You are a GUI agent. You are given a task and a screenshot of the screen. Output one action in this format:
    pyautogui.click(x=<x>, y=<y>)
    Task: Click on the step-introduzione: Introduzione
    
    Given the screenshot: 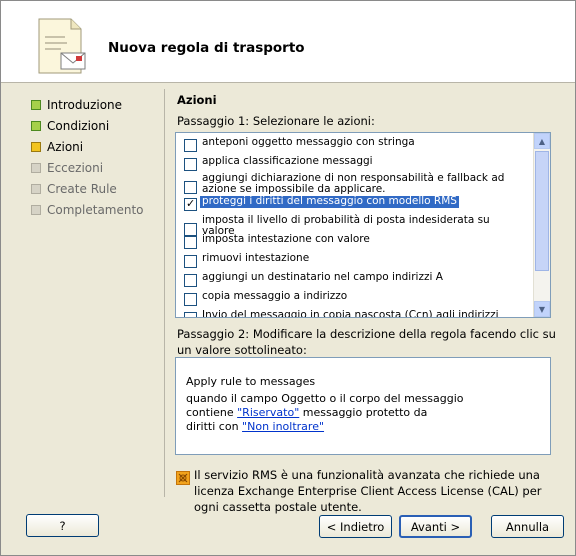 What is the action you would take?
    pyautogui.click(x=96, y=104)
    